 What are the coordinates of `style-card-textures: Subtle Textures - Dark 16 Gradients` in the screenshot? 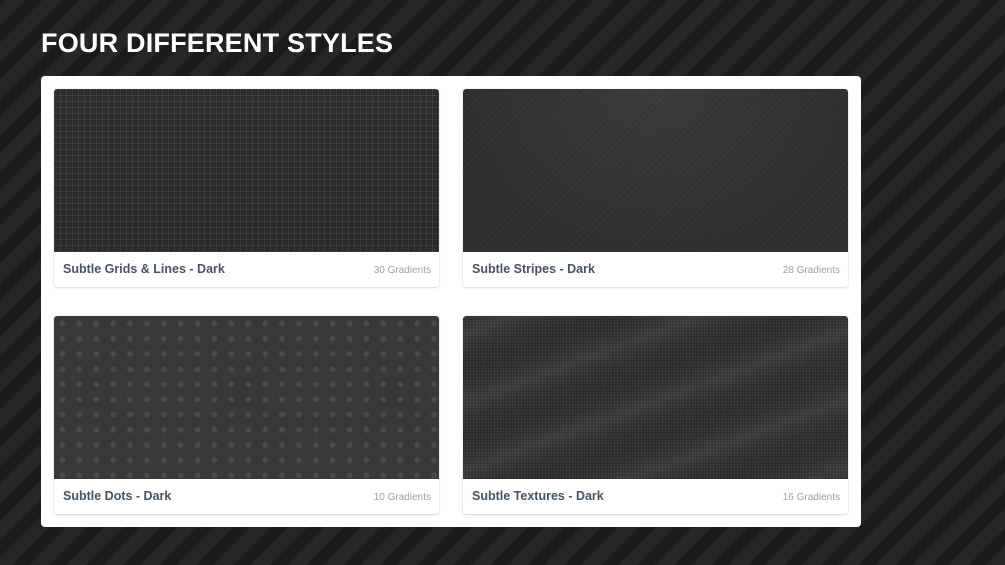 It's located at (655, 415).